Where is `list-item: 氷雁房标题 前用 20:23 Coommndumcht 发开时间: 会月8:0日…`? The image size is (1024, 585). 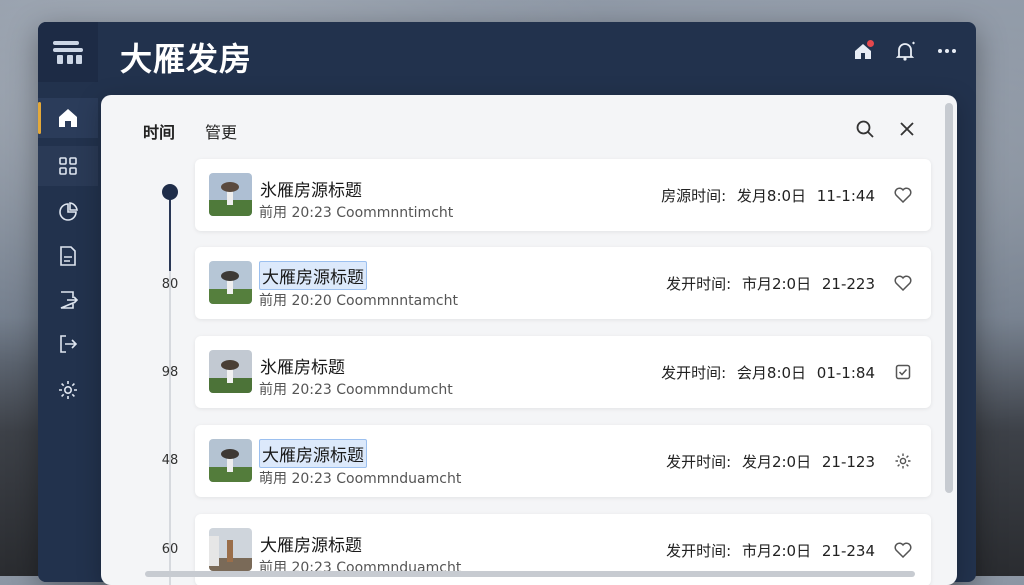 list-item: 氷雁房标题 前用 20:23 Coommndumcht 发开时间: 会月8:0日… is located at coordinates (563, 372).